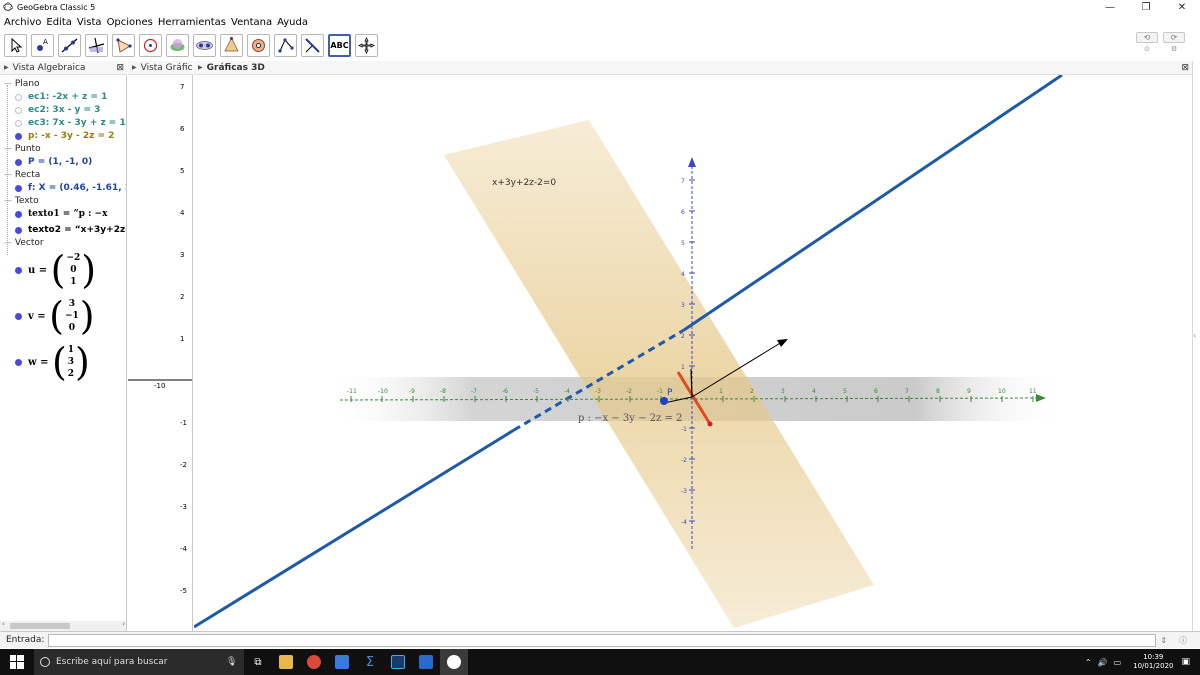 This screenshot has width=1200, height=675. What do you see at coordinates (63, 230) in the screenshot?
I see `algebra-item-texto2: texto2 = “x+3y+2z-2=` at bounding box center [63, 230].